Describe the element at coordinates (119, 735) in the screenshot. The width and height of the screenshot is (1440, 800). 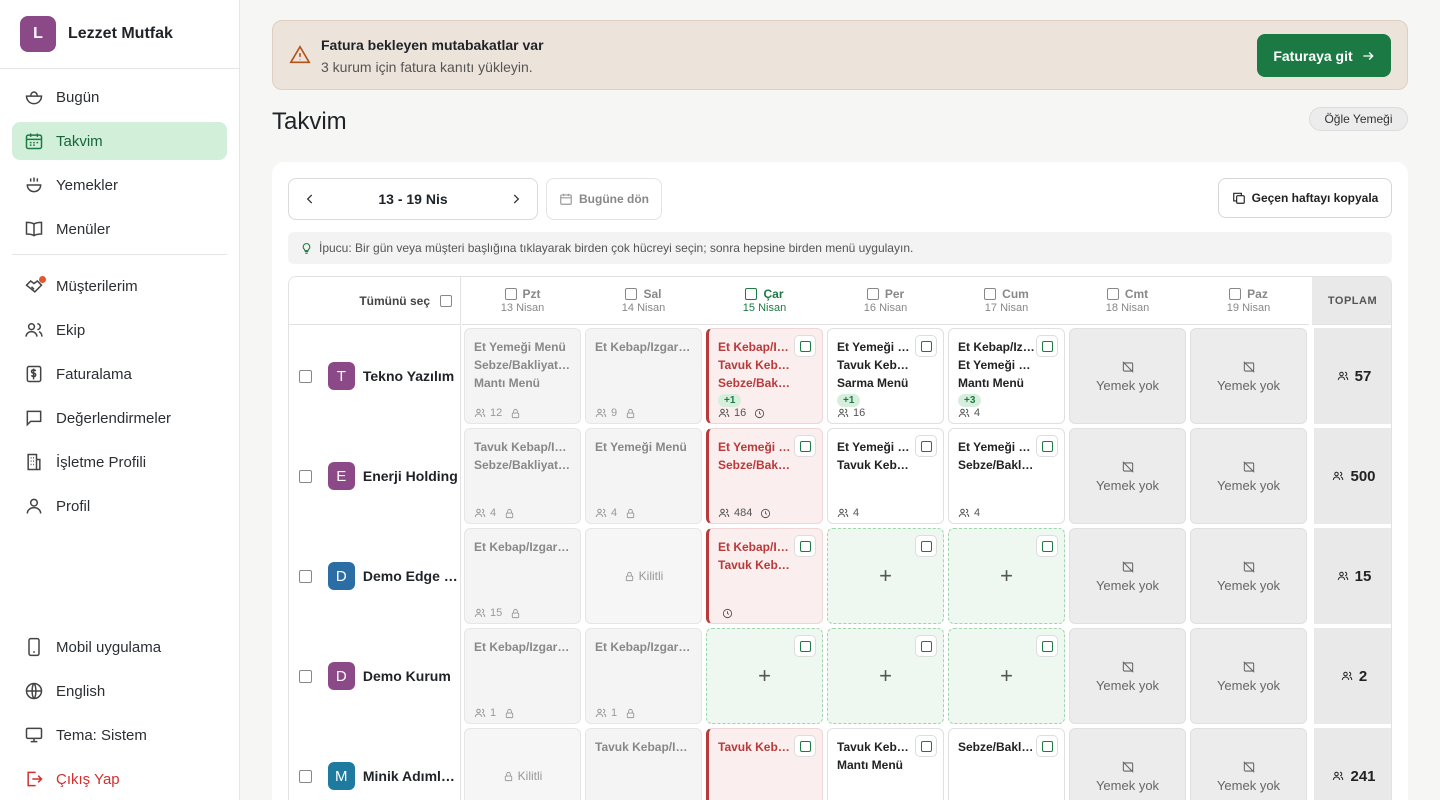
I see `nav-theme: Tema: Sistem` at that location.